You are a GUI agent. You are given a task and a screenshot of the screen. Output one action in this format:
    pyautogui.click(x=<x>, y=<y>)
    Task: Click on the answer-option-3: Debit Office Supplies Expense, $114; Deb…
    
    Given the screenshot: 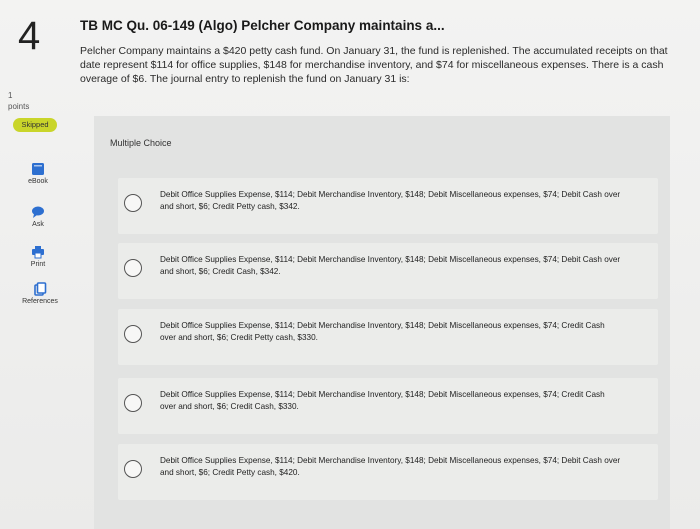 What is the action you would take?
    pyautogui.click(x=388, y=337)
    